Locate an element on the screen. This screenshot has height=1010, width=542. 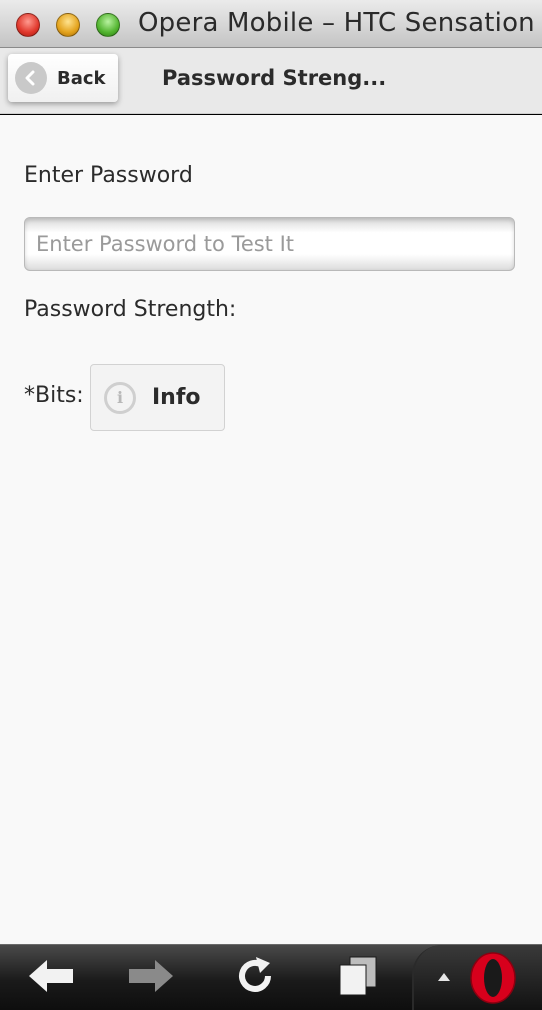
browser-reload-button is located at coordinates (255, 978).